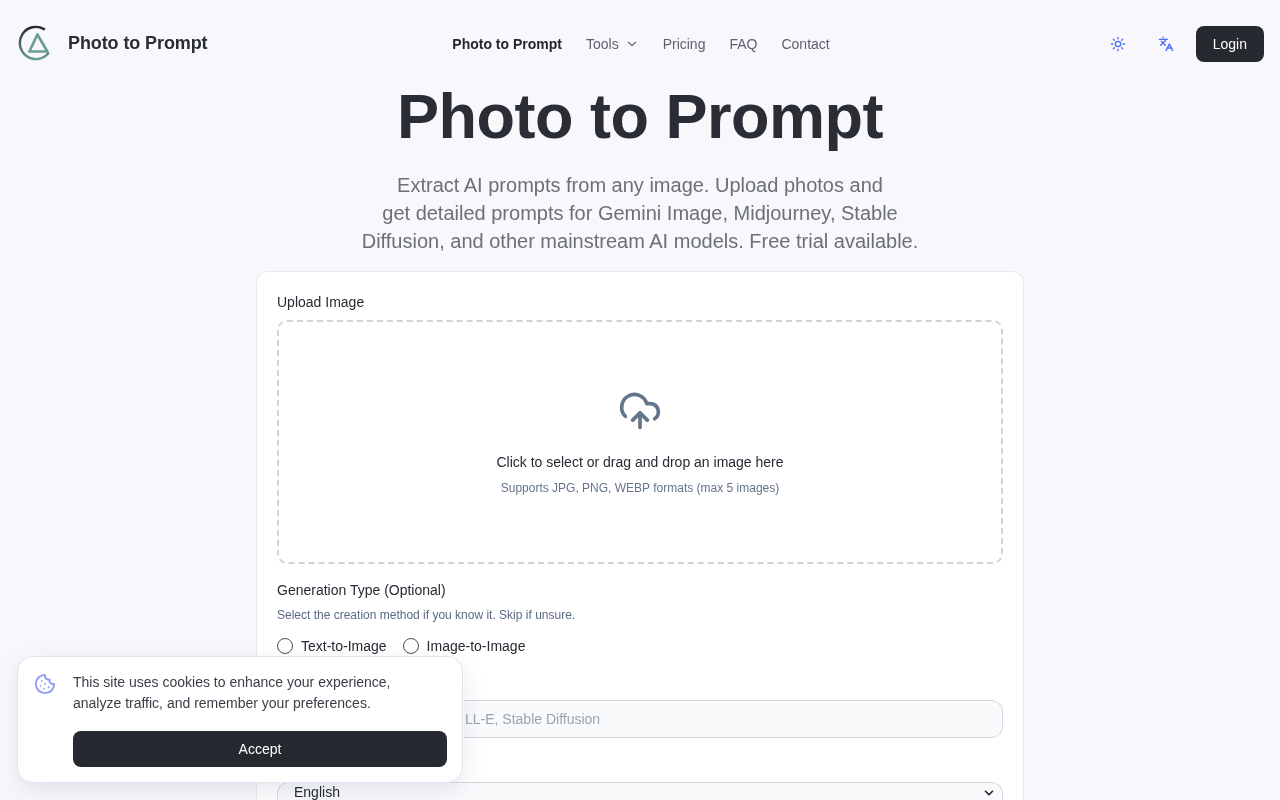 The image size is (1280, 800). Describe the element at coordinates (733, 719) in the screenshot. I see `model-input-field: LL-E, Stable Diffusion` at that location.